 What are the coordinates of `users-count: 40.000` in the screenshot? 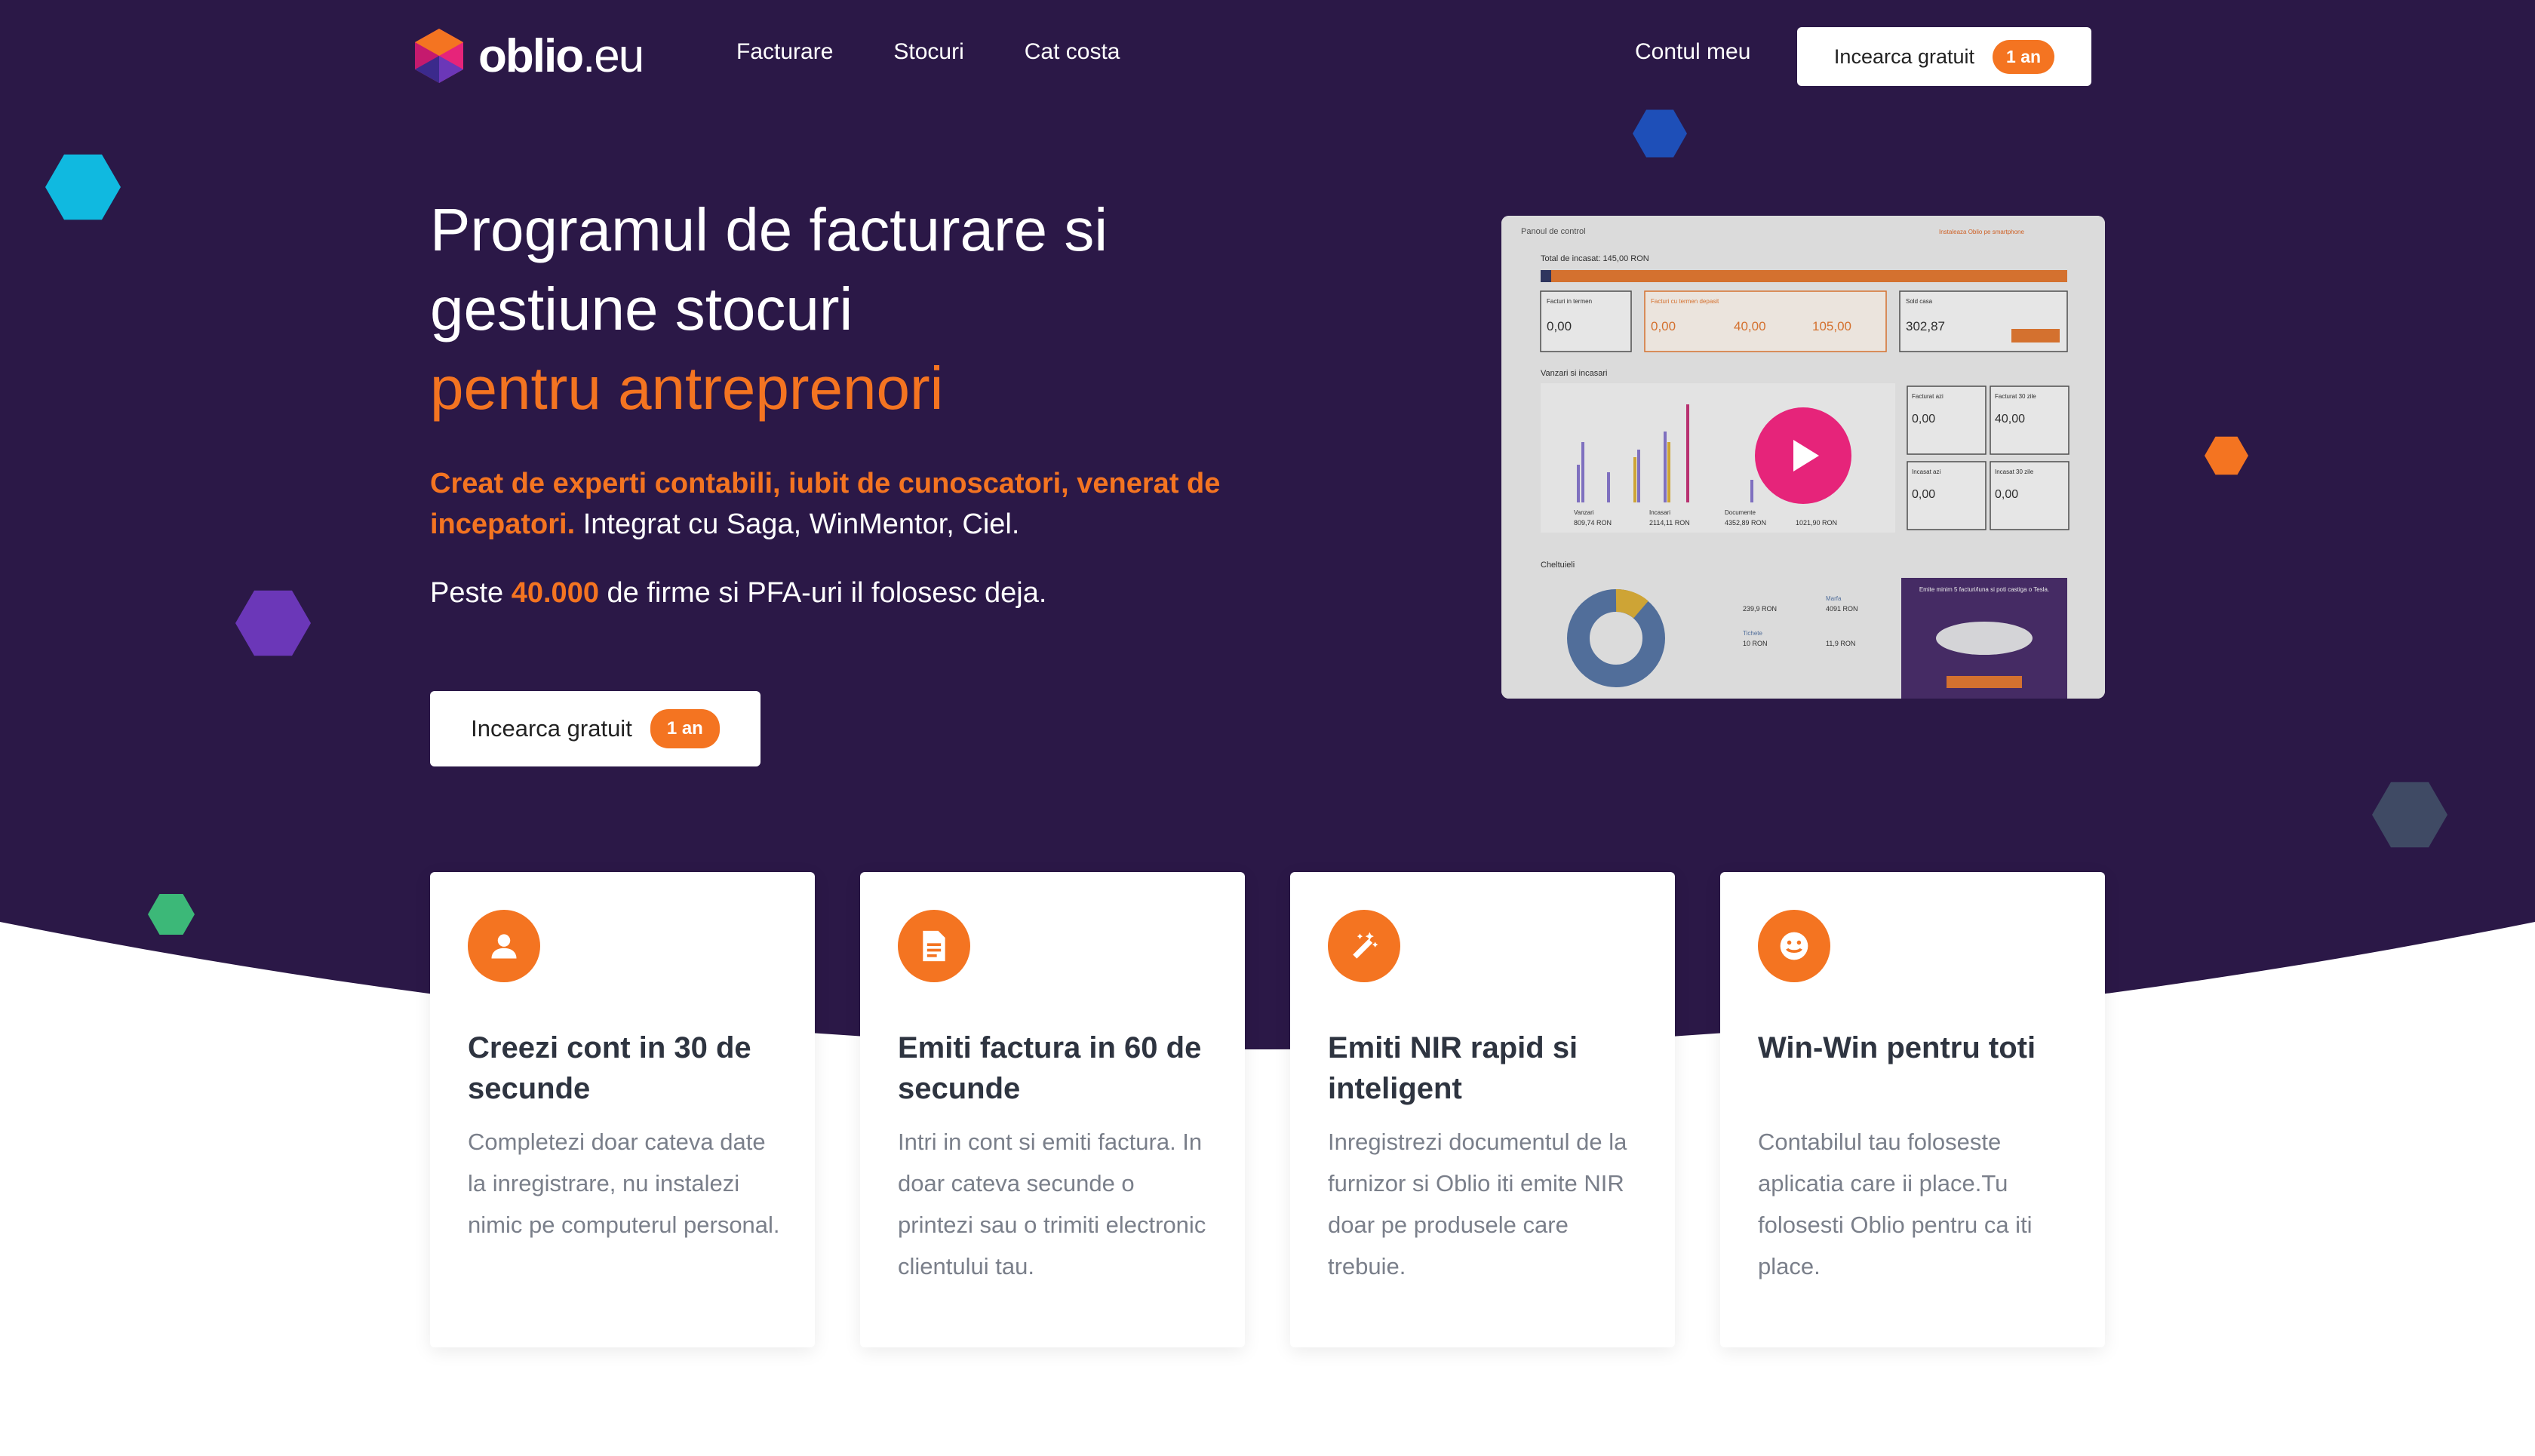 It's located at (555, 593).